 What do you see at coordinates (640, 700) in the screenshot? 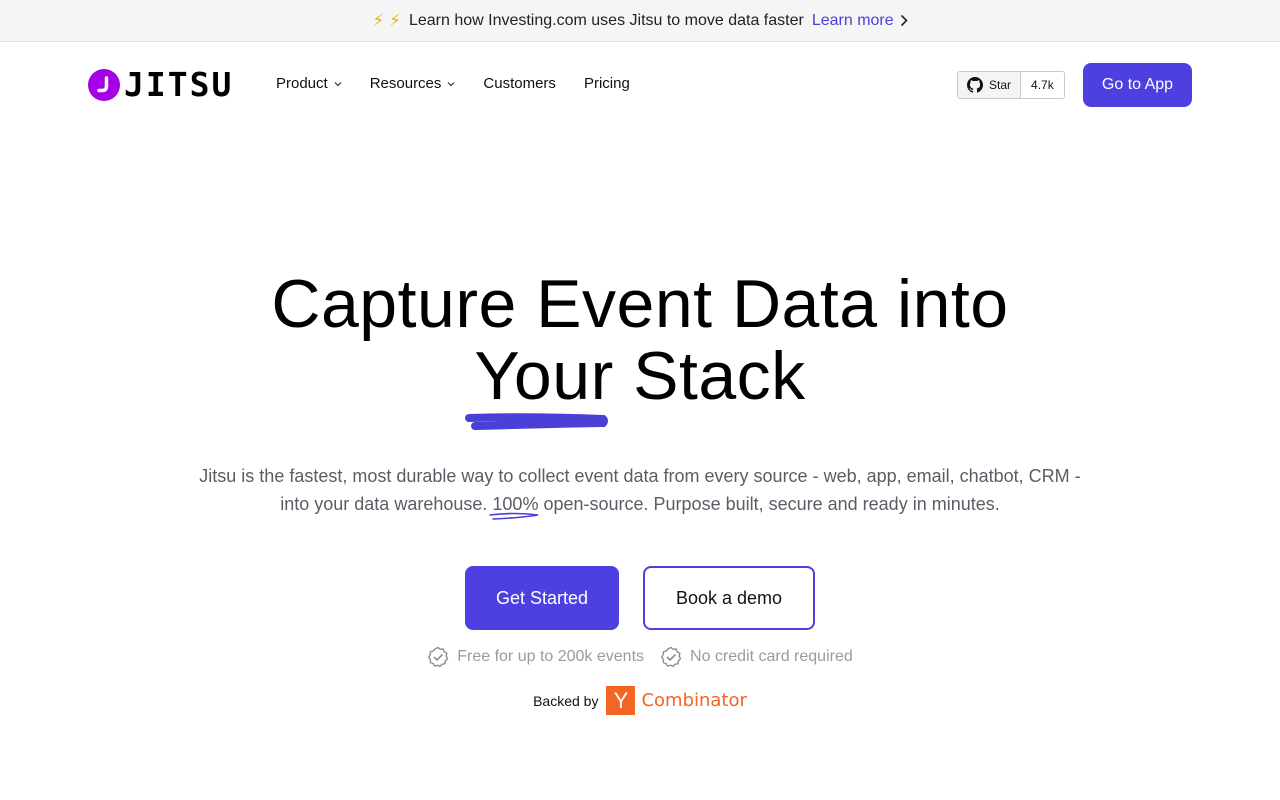
I see `backed-by-row: Backed by Y Combinator` at bounding box center [640, 700].